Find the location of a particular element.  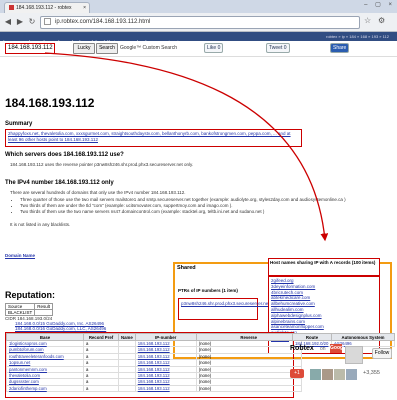

divider is located at coordinates (198, 56).